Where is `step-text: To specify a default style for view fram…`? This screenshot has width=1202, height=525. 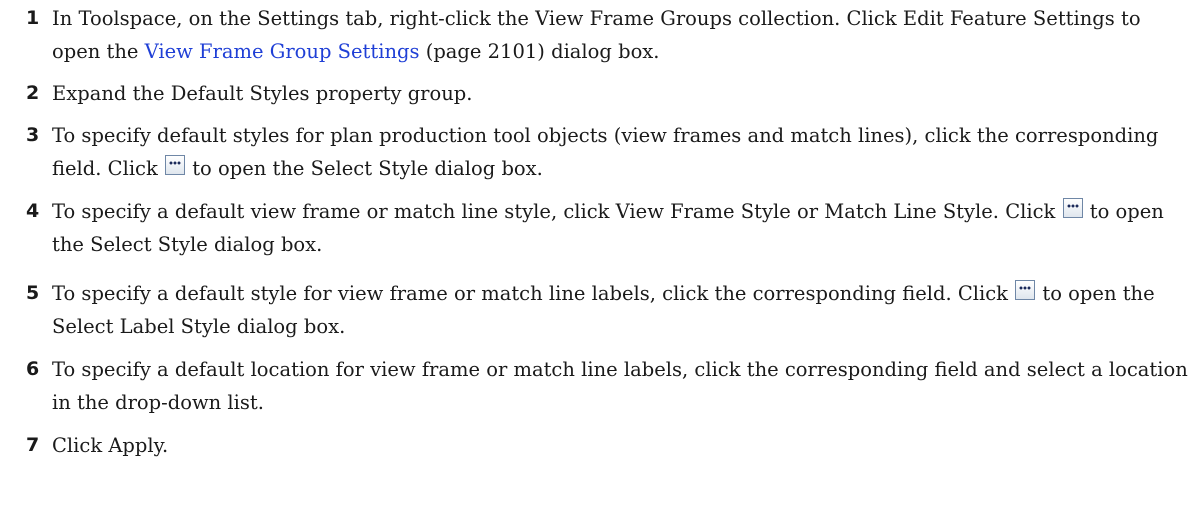
step-text: To specify a default style for view fram… is located at coordinates (533, 293).